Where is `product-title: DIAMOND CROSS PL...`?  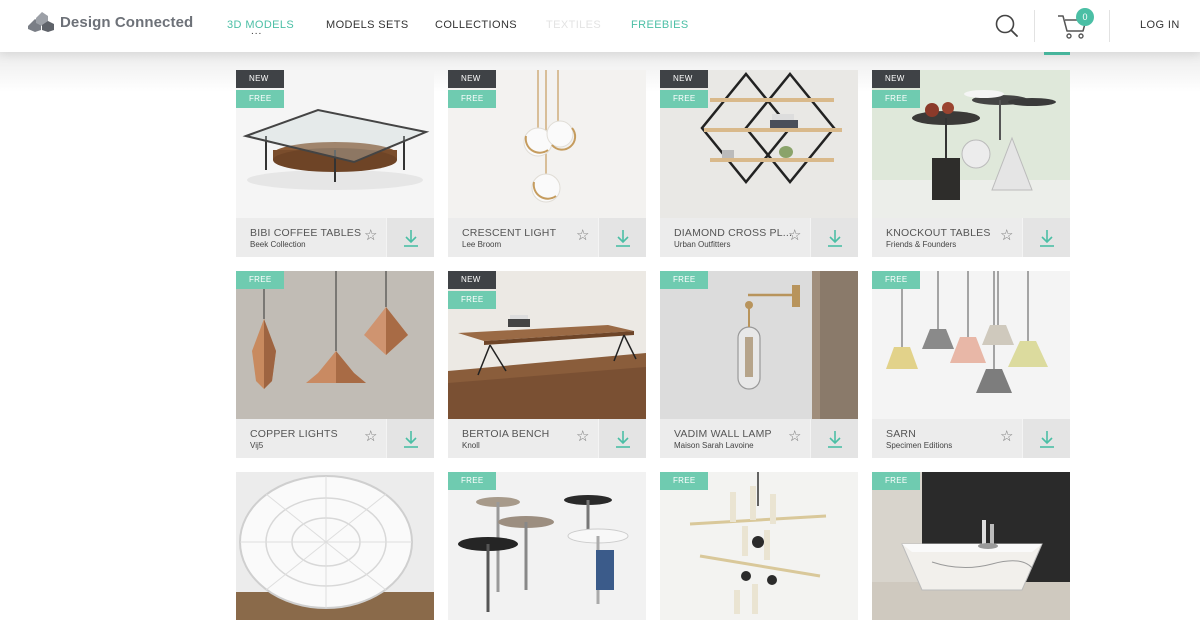
product-title: DIAMOND CROSS PL... is located at coordinates (733, 233).